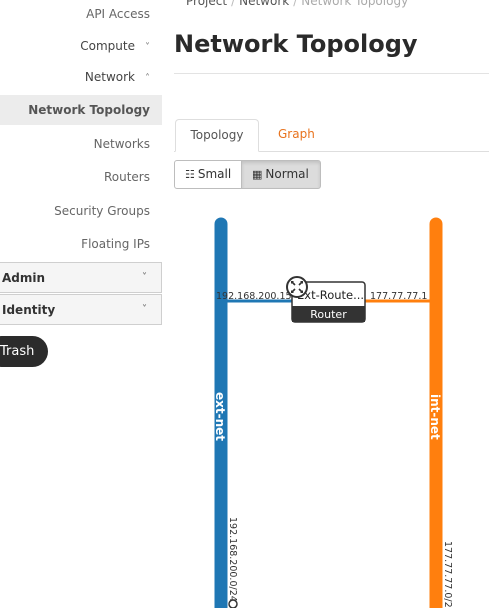  Describe the element at coordinates (328, 314) in the screenshot. I see `router-type-label: Router` at that location.